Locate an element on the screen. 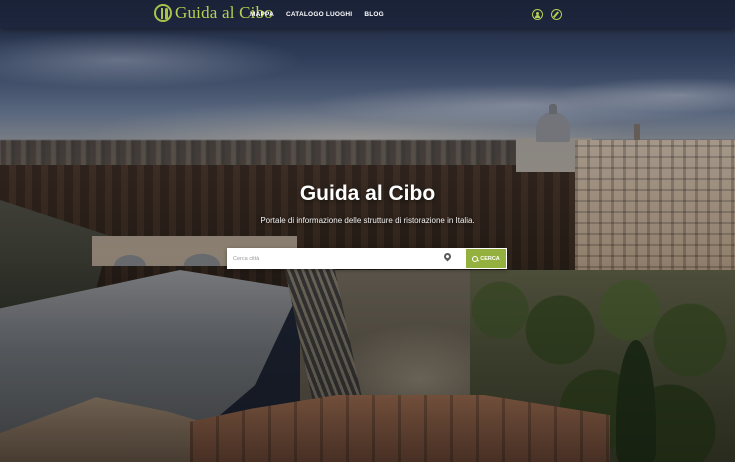 Image resolution: width=735 pixels, height=462 pixels. fork-knife-logo-icon is located at coordinates (163, 13).